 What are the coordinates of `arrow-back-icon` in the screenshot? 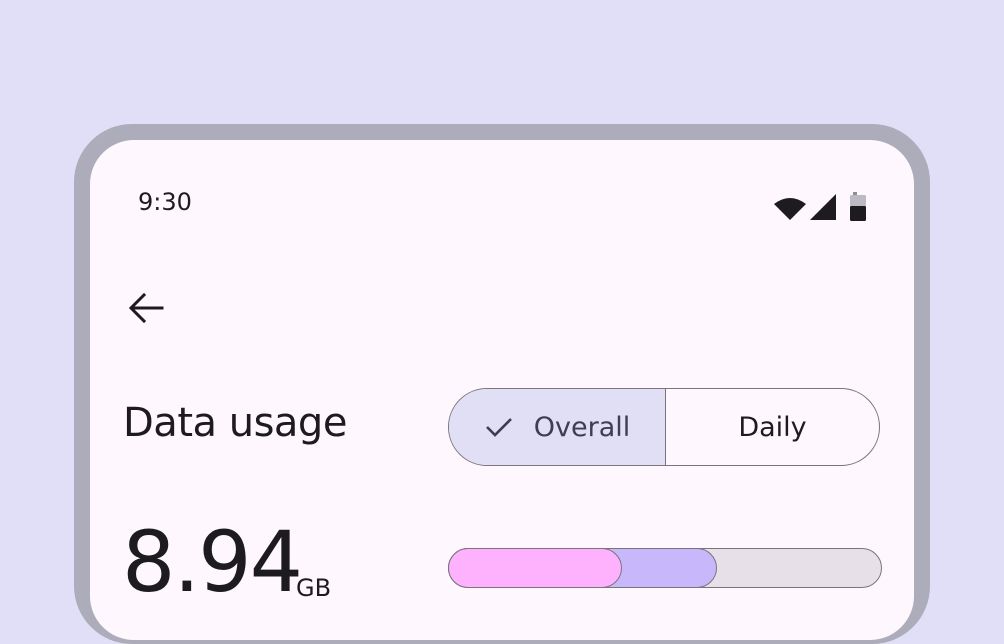 It's located at (146, 308).